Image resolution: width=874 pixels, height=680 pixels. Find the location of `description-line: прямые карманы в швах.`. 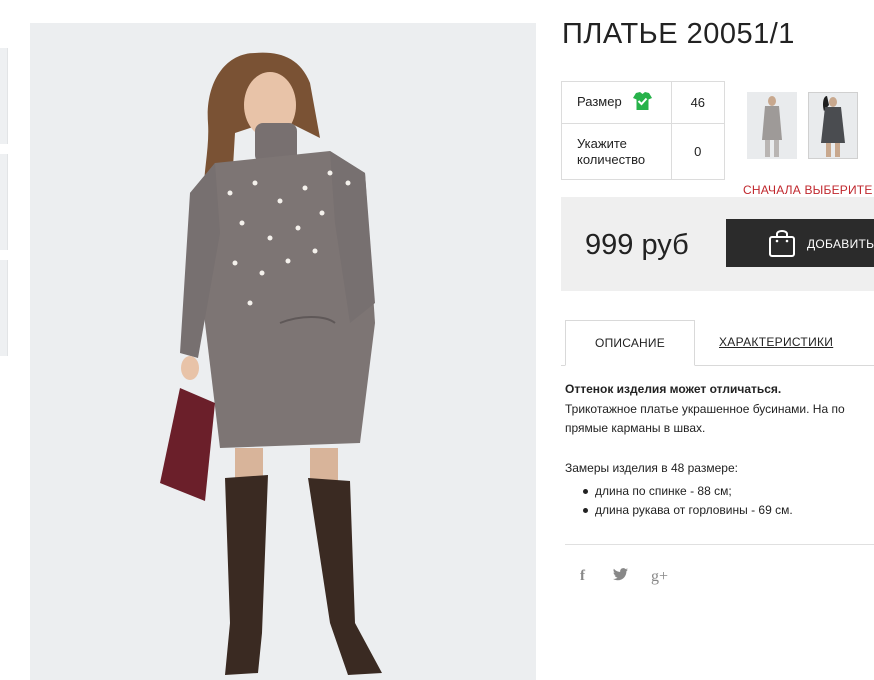

description-line: прямые карманы в швах. is located at coordinates (635, 428).